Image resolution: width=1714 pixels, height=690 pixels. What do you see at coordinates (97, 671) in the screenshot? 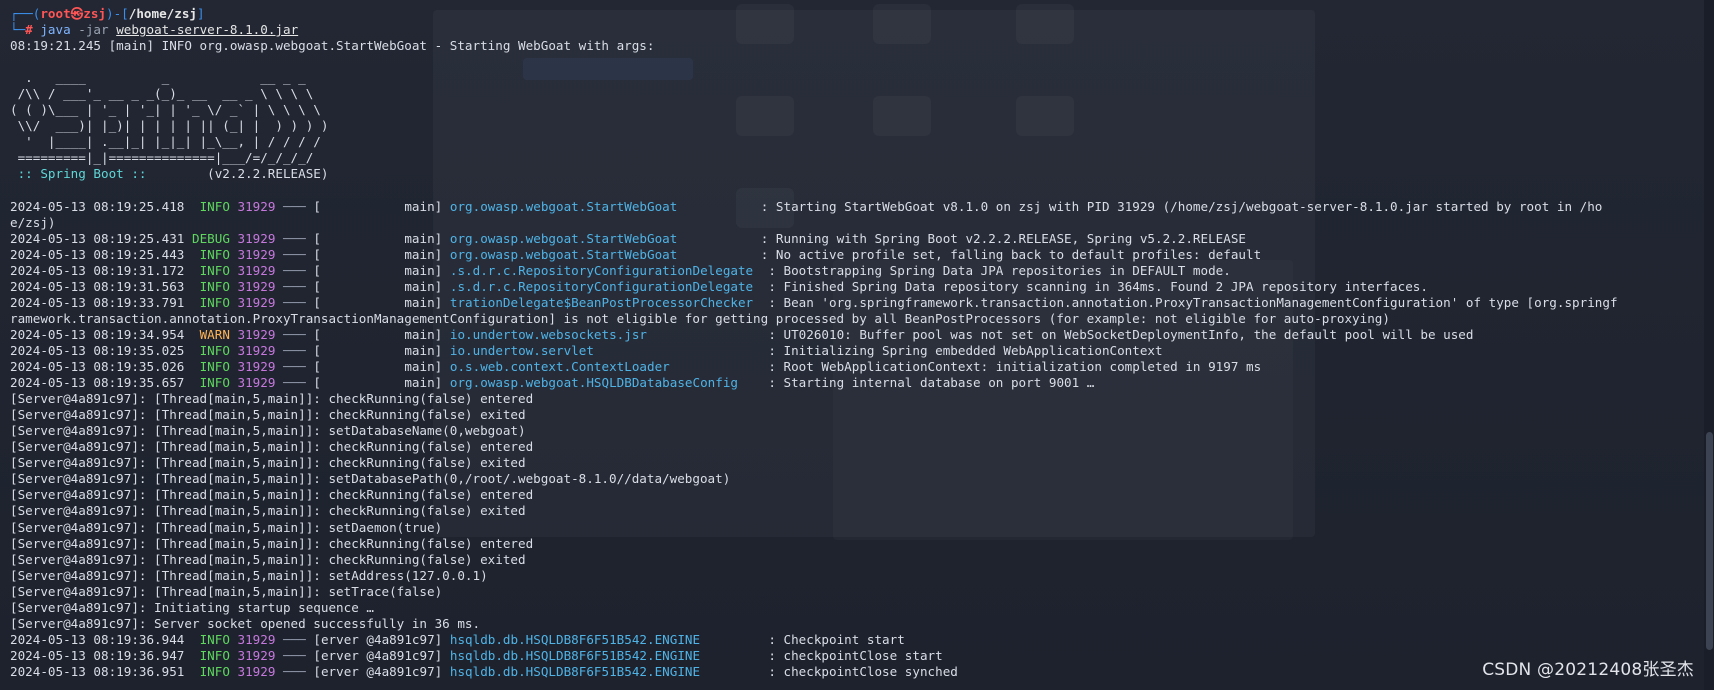
I see `log-timestamp: 2024-05-13 08:19:36.951` at bounding box center [97, 671].